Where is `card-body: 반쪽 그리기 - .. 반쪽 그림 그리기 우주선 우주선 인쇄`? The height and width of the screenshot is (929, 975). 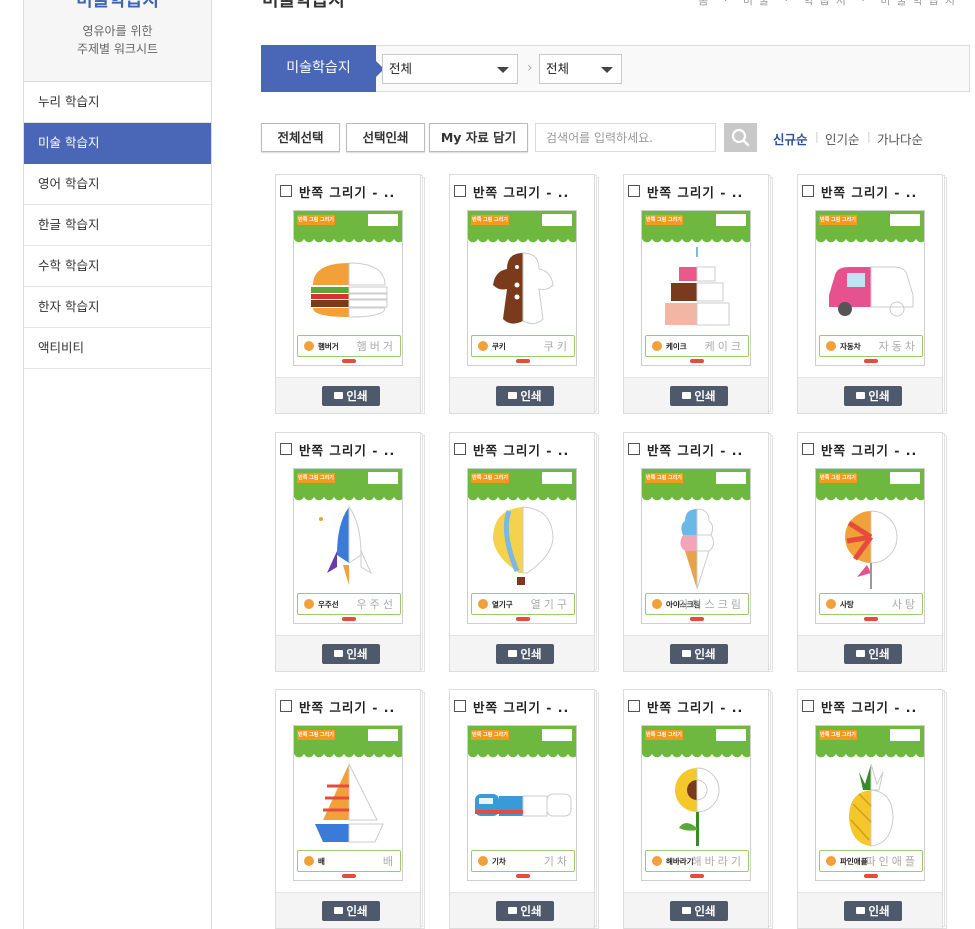 card-body: 반쪽 그리기 - .. 반쪽 그림 그리기 우주선 우주선 인쇄 is located at coordinates (348, 552).